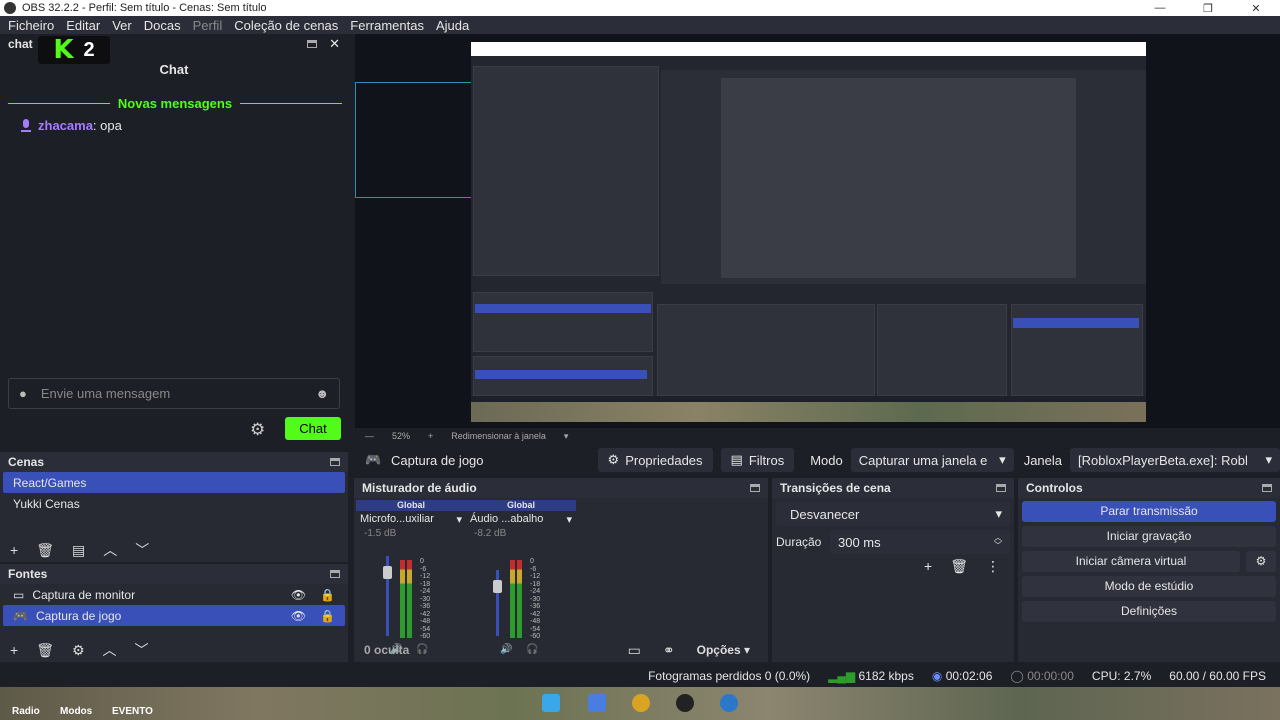 Image resolution: width=1280 pixels, height=720 pixels. Describe the element at coordinates (634, 650) in the screenshot. I see `mixer-layout-icon: ▭` at that location.